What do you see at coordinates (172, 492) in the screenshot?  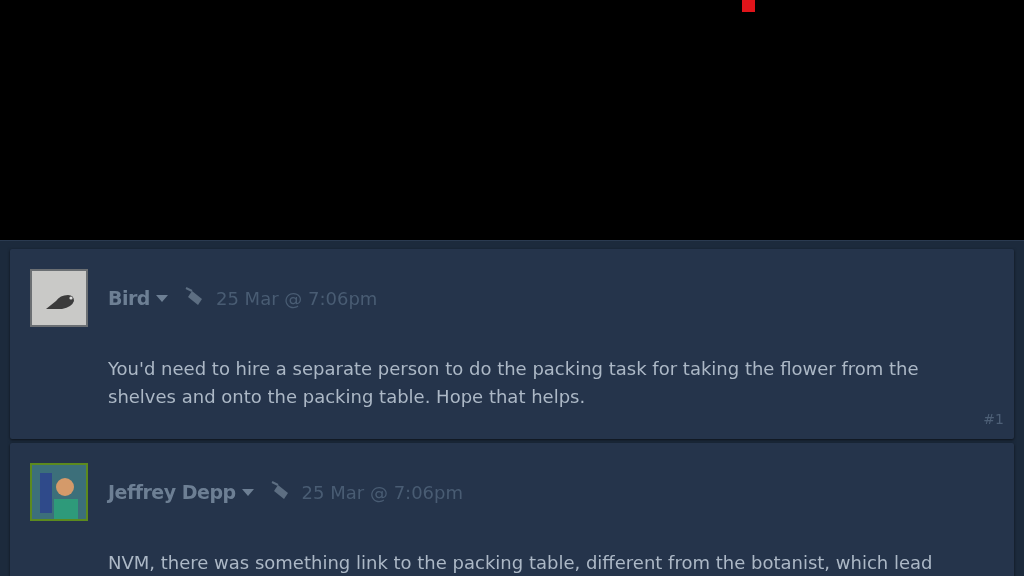 I see `author-name: Jeffrey Depp` at bounding box center [172, 492].